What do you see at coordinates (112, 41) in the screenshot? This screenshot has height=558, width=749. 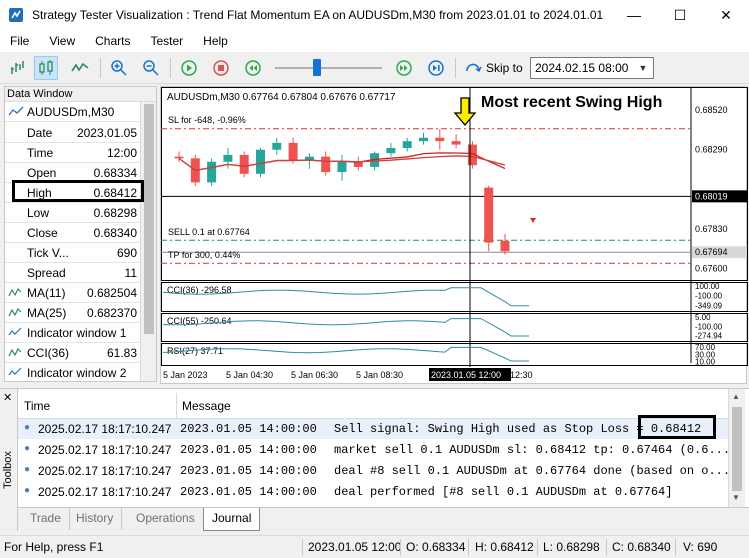 I see `menu-charts: Charts` at bounding box center [112, 41].